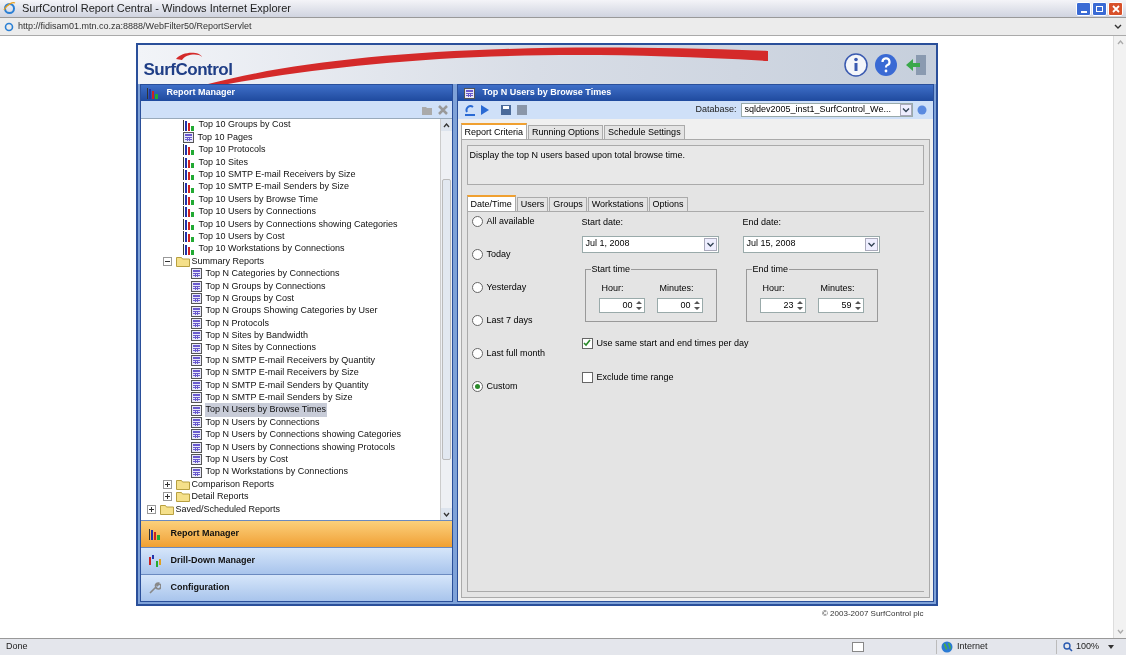  I want to click on group-title: End time, so click(770, 269).